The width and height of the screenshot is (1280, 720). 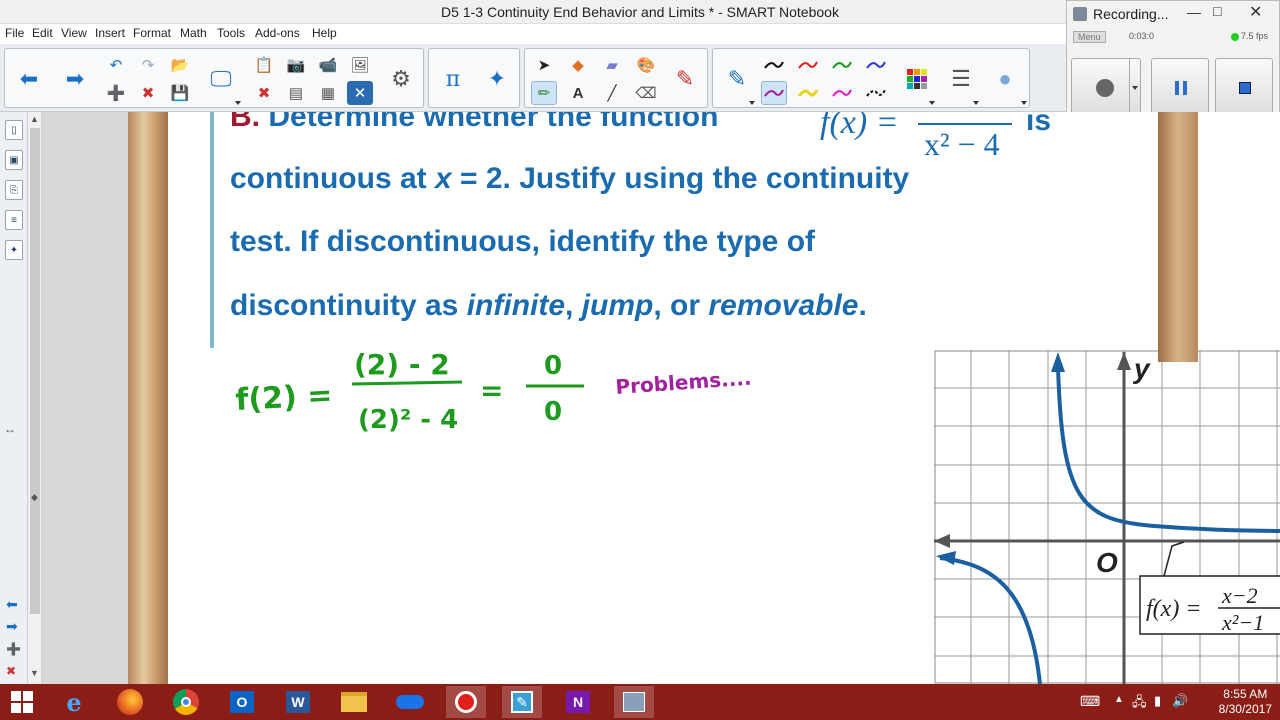 I want to click on save-icon: 💾, so click(x=180, y=93).